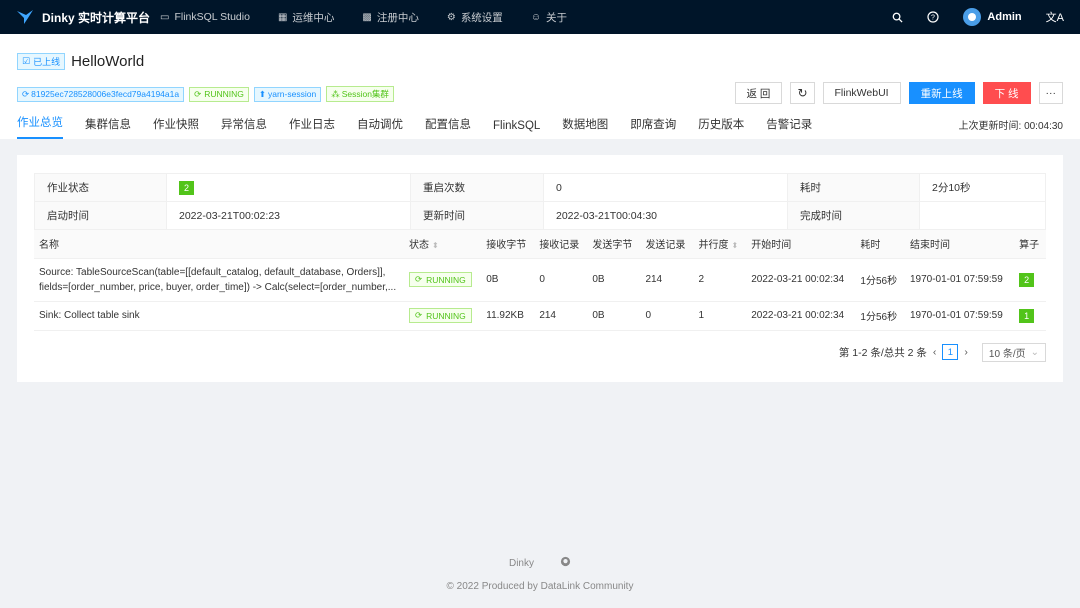 The width and height of the screenshot is (1080, 608). What do you see at coordinates (96, 17) in the screenshot?
I see `app-title: Dinky 实时计算平台` at bounding box center [96, 17].